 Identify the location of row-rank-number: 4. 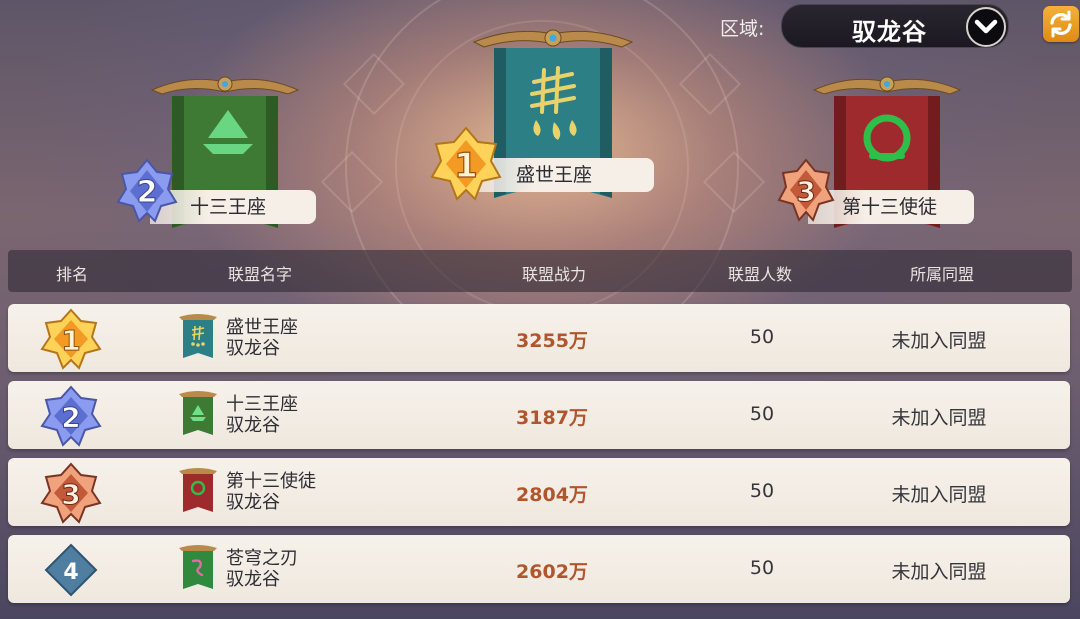
(70, 572).